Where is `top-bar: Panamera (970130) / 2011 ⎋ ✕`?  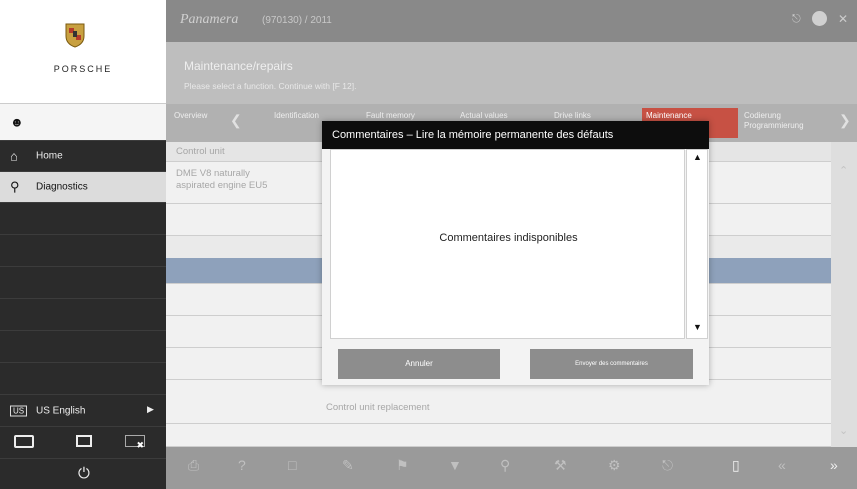 top-bar: Panamera (970130) / 2011 ⎋ ✕ is located at coordinates (511, 21).